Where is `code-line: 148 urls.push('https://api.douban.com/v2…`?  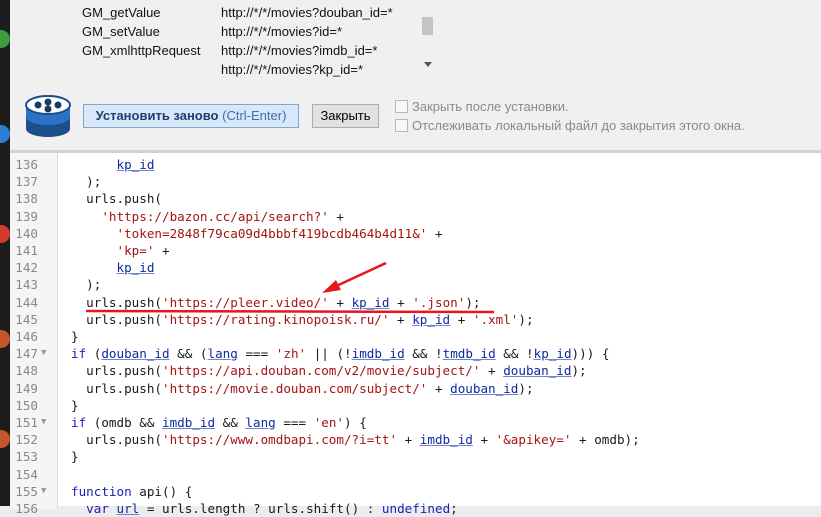
code-line: 148 urls.push('https://api.douban.com/v2… is located at coordinates (415, 370).